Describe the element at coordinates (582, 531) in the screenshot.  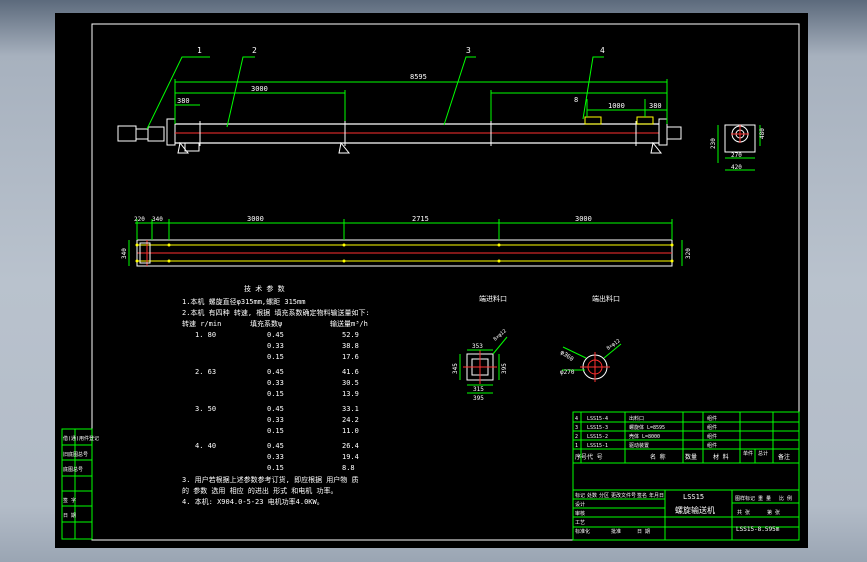
I see `role-label: 标准化` at that location.